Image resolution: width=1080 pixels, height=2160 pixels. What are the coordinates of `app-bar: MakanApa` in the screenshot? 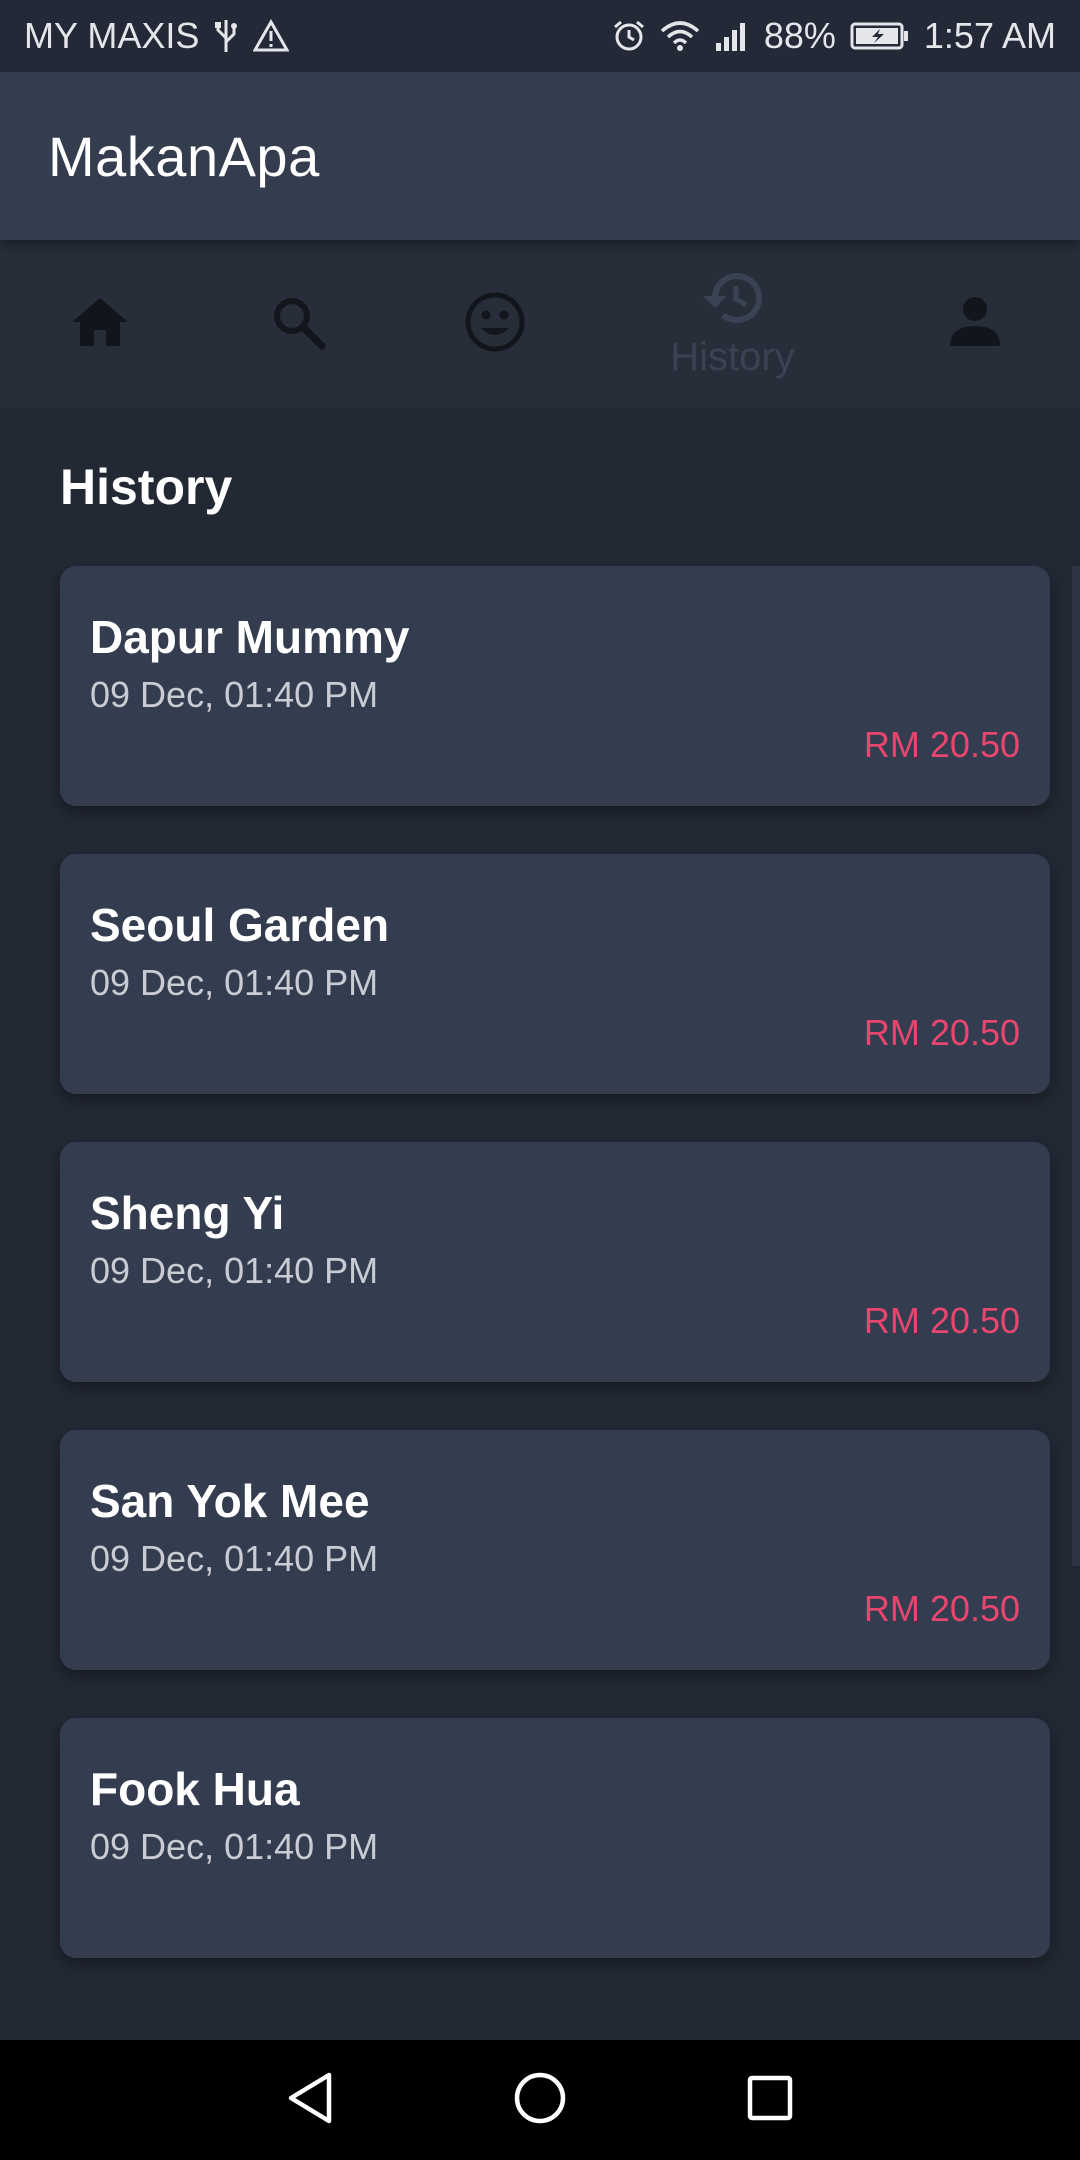 It's located at (540, 156).